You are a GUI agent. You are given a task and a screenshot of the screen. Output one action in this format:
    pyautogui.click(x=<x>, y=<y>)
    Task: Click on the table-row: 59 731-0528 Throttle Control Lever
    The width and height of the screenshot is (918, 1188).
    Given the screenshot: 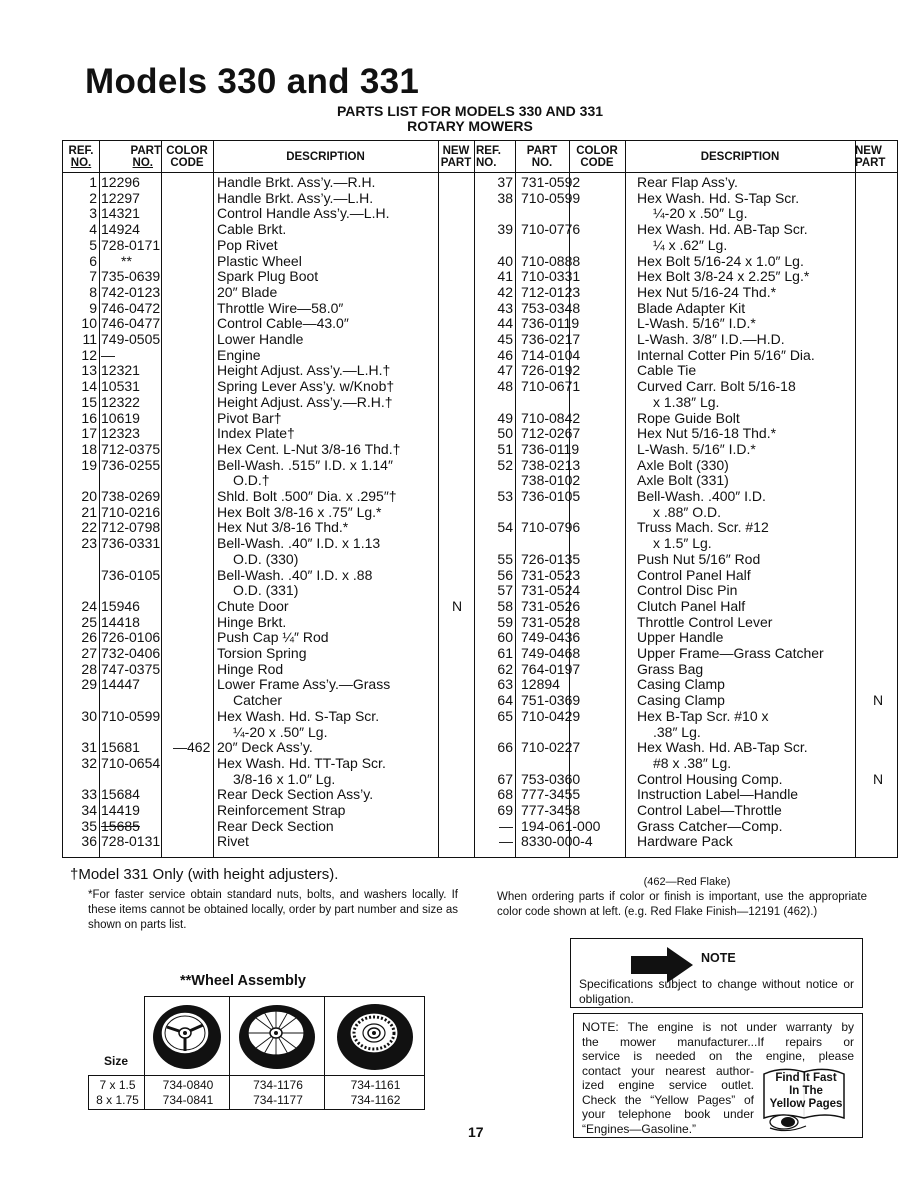 What is the action you would take?
    pyautogui.click(x=480, y=622)
    